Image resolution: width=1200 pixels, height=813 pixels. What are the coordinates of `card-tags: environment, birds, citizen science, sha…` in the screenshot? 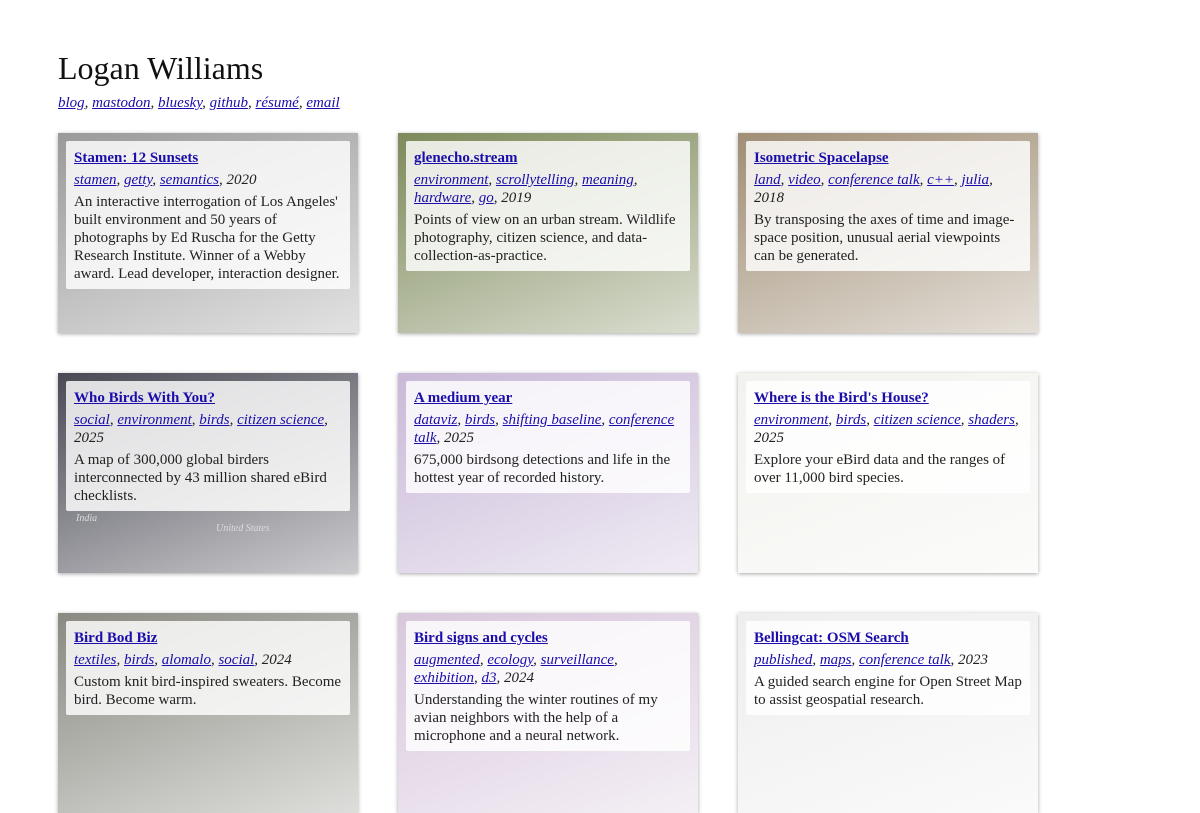 It's located at (886, 429).